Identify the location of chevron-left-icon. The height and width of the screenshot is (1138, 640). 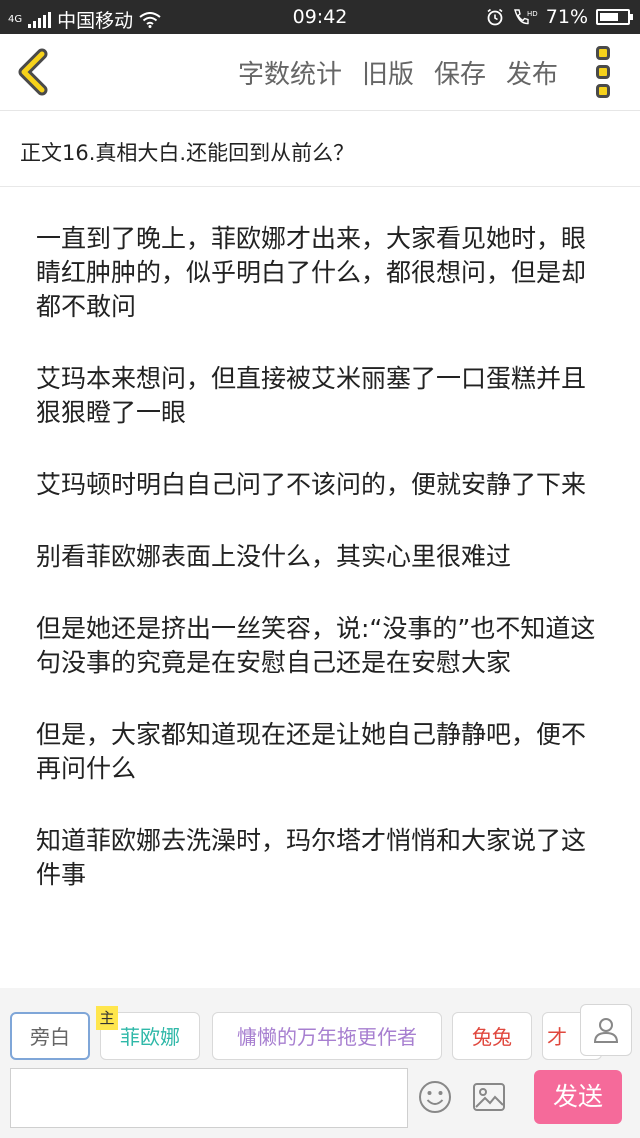
(33, 72).